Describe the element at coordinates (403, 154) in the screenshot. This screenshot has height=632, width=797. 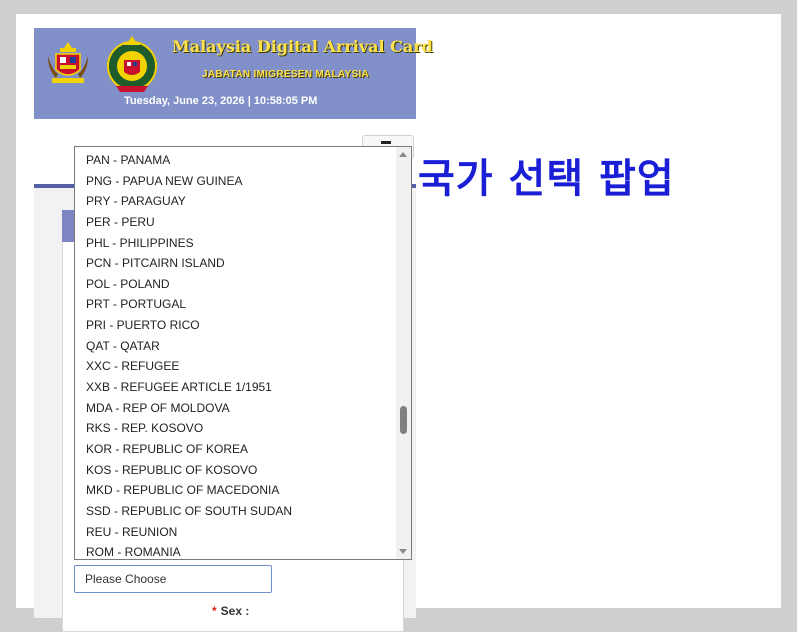
I see `scroll-up-arrow-icon` at that location.